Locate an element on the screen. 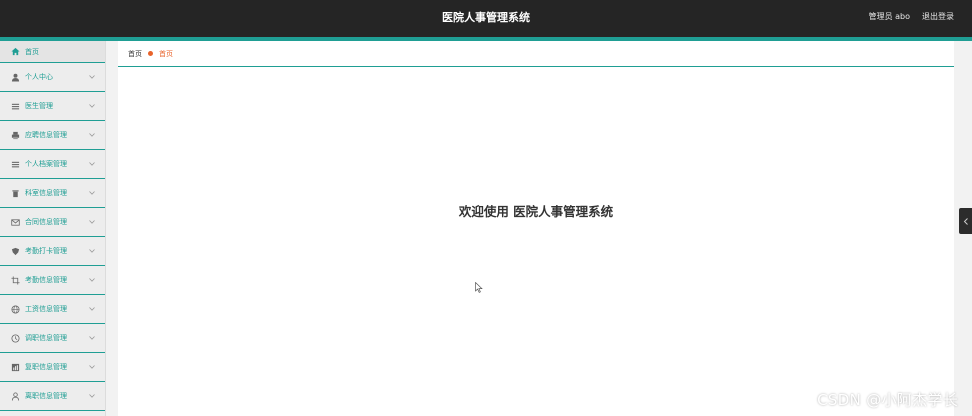 The height and width of the screenshot is (416, 972). breadcrumb-separator-dot is located at coordinates (150, 53).